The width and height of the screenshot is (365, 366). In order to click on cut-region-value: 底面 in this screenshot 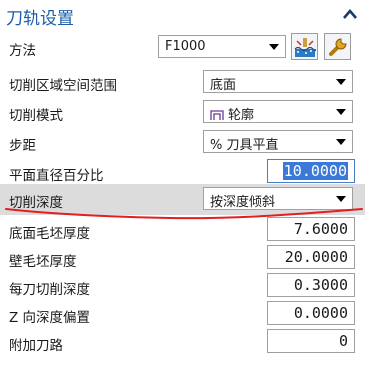, I will do `click(223, 85)`.